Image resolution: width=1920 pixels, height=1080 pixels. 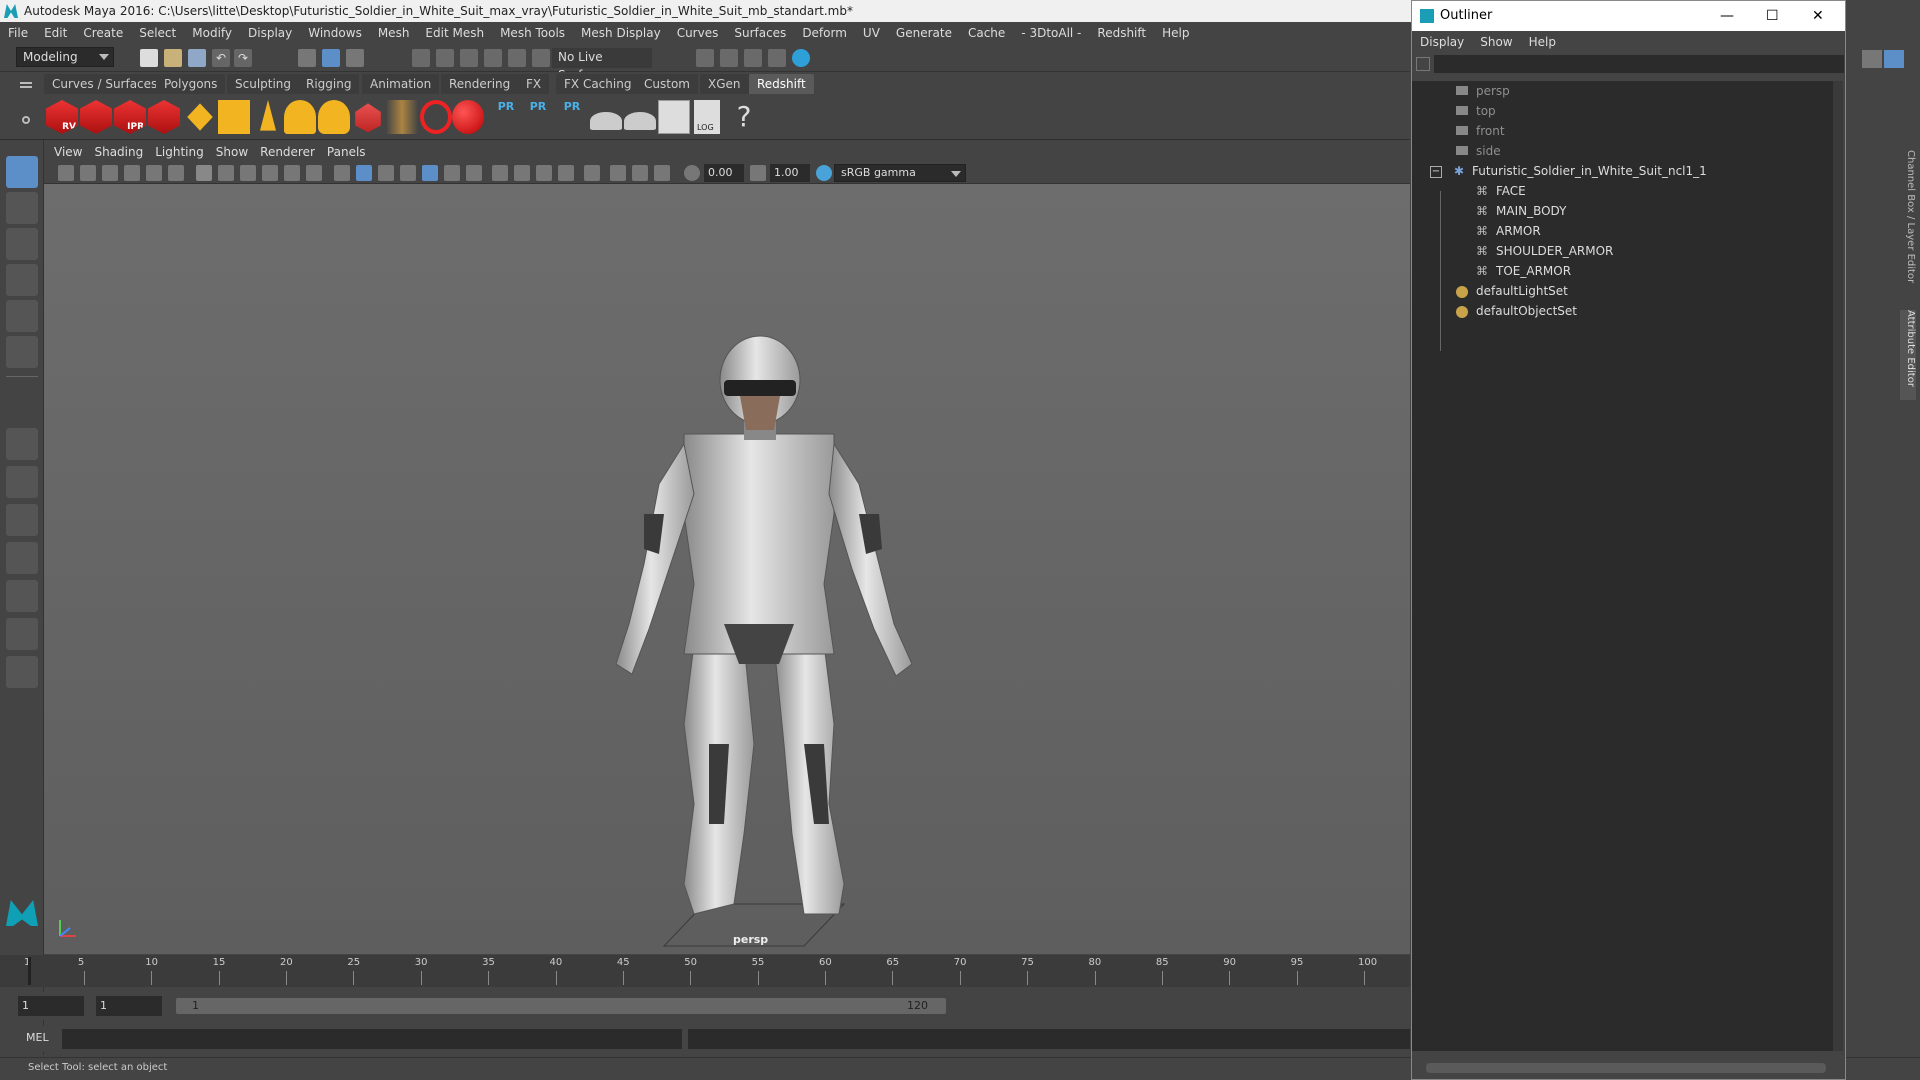 I want to click on custom-layout-icon, so click(x=22, y=672).